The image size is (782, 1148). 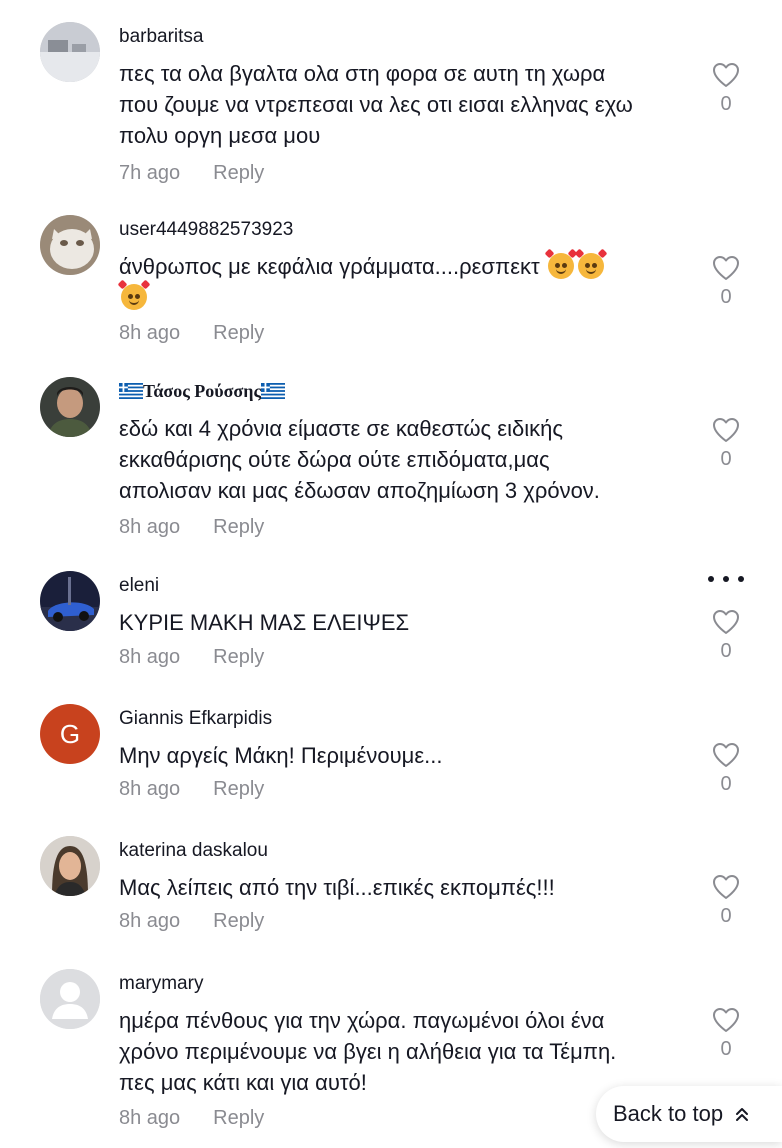 I want to click on comment-text-content: άνθρωπος με κεφάλια γράμματα....ρεσπεκτ, so click(x=329, y=266).